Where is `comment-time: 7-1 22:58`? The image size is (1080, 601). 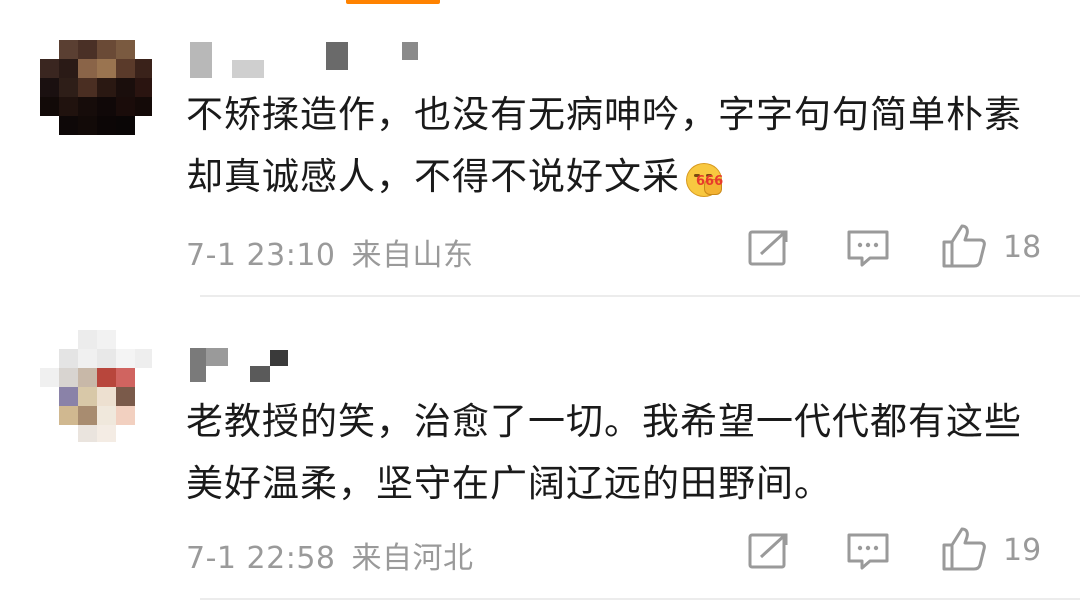 comment-time: 7-1 22:58 is located at coordinates (261, 558).